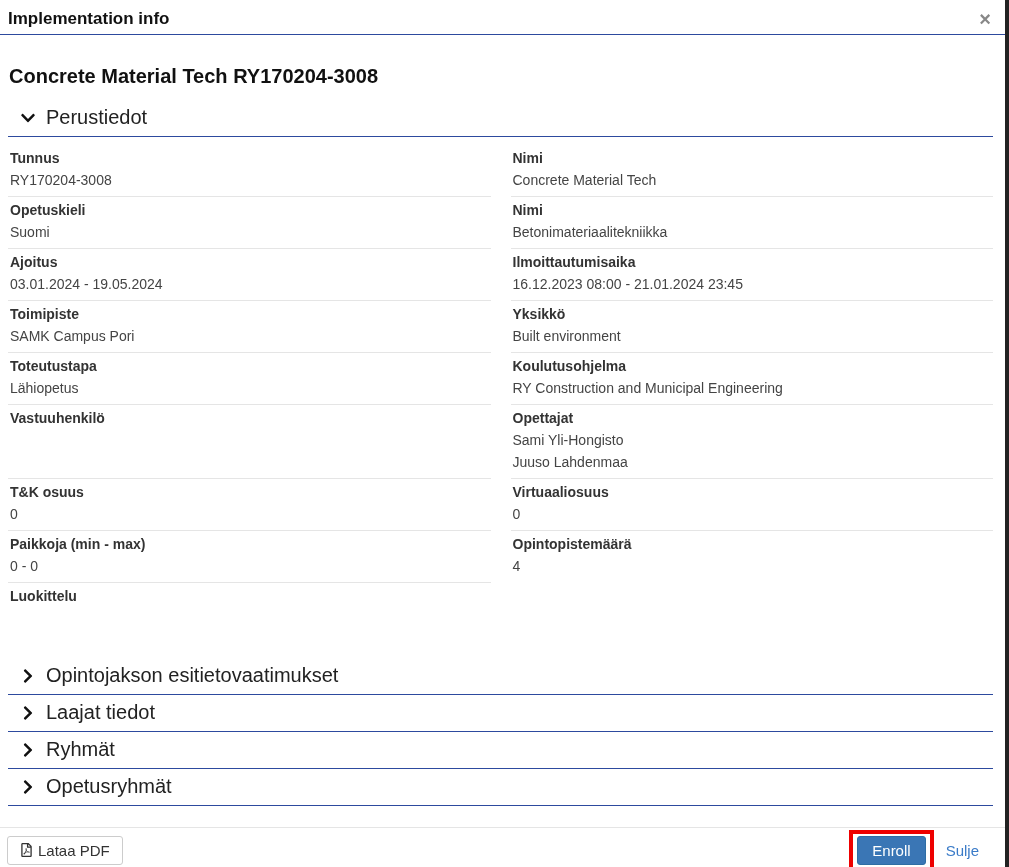  What do you see at coordinates (570, 366) in the screenshot?
I see `field-label: Koulutusohjelma` at bounding box center [570, 366].